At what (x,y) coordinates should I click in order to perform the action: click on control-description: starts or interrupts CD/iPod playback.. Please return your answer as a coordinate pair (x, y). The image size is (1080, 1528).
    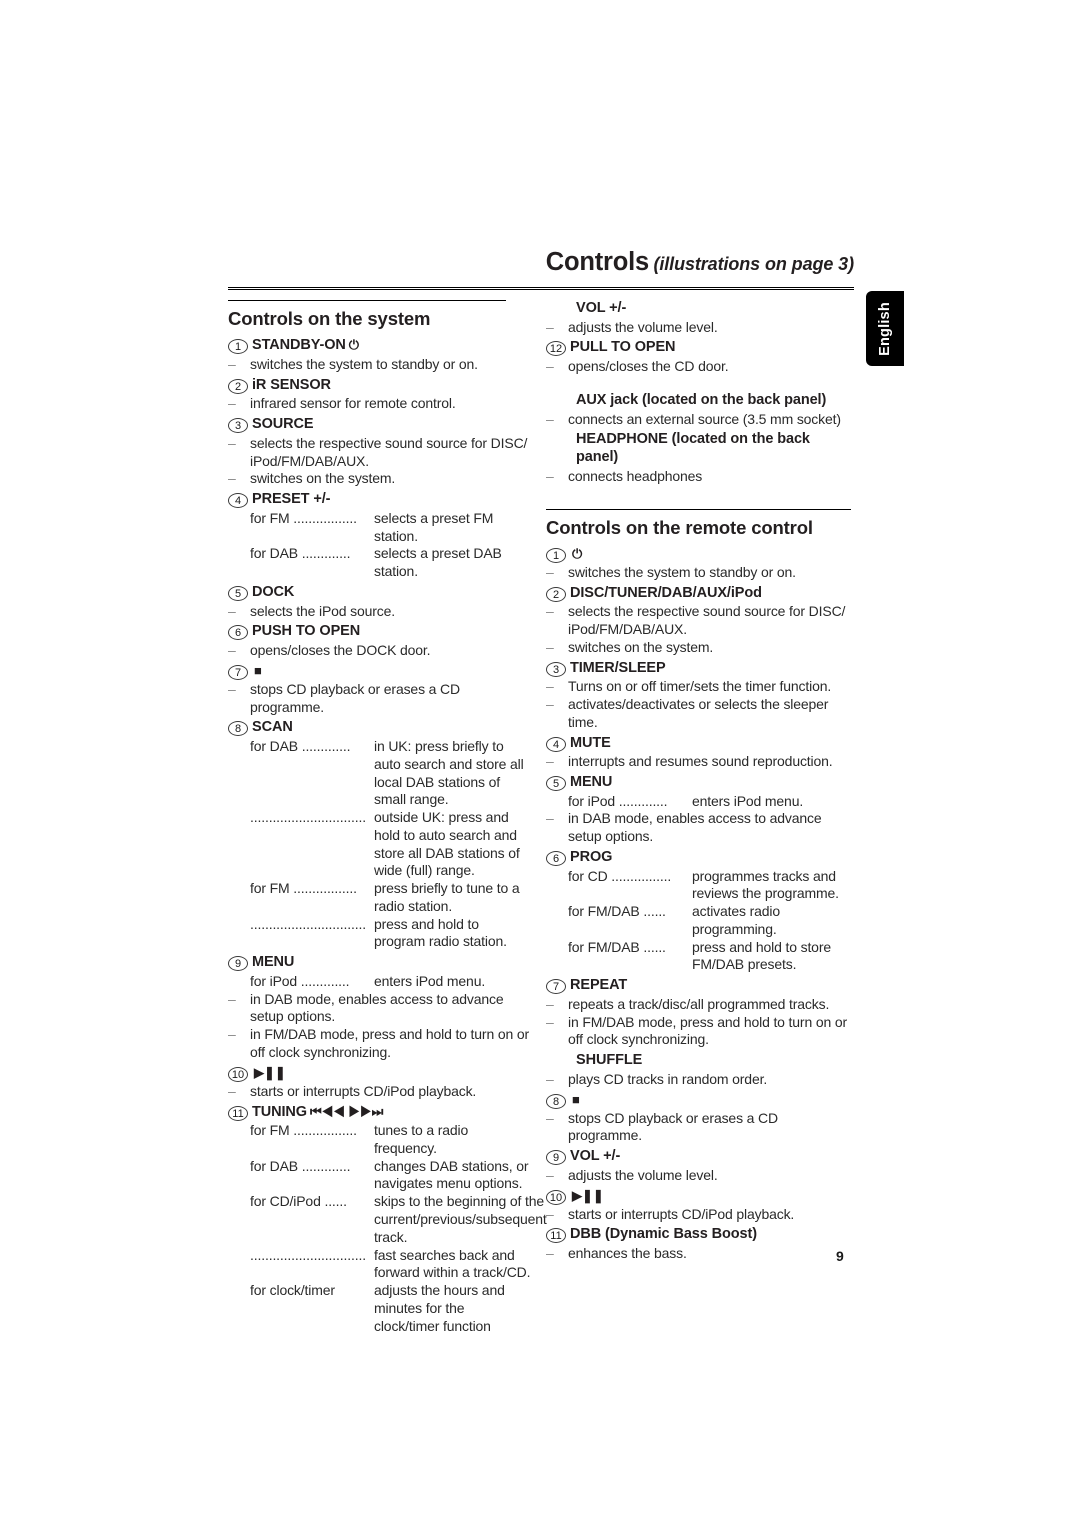
    Looking at the image, I should click on (681, 1213).